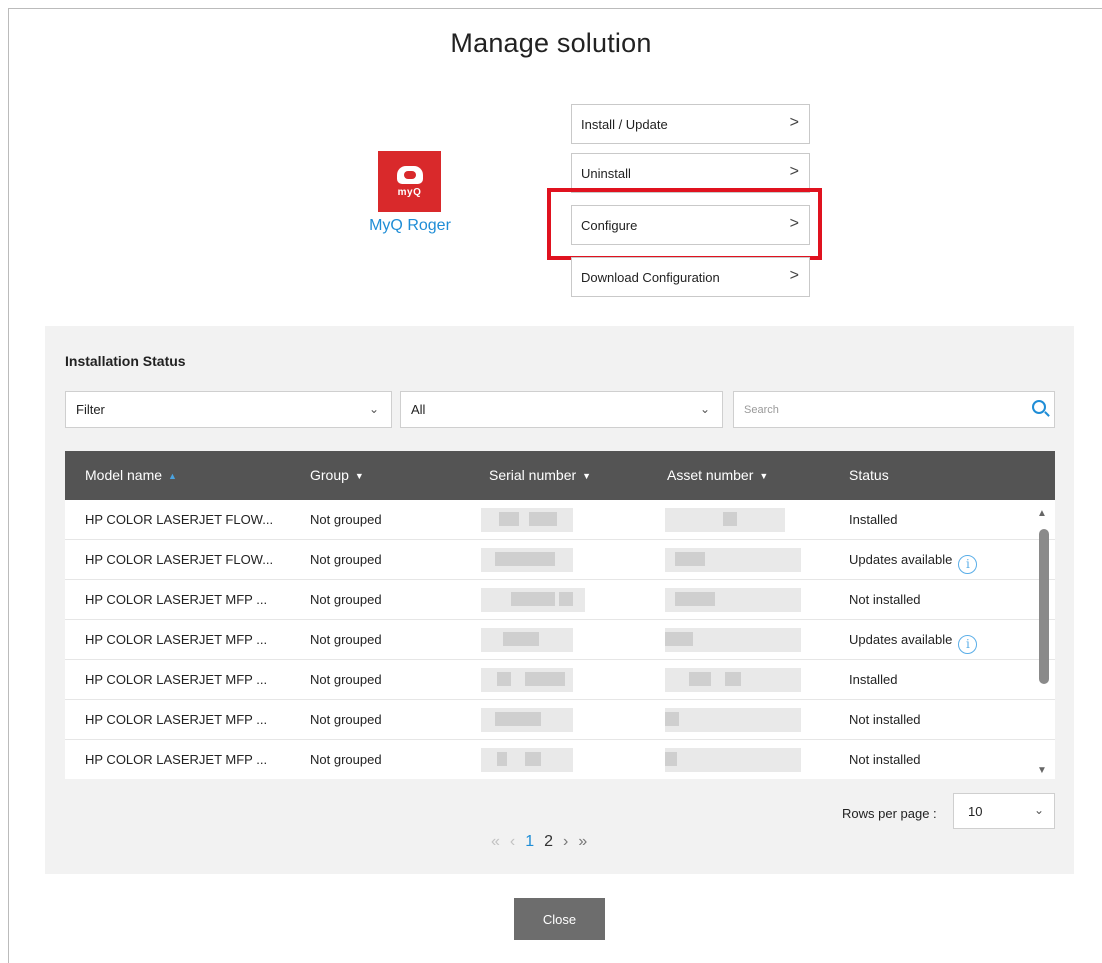  Describe the element at coordinates (1004, 811) in the screenshot. I see `rows-per-page-select: 10 ⌄` at that location.